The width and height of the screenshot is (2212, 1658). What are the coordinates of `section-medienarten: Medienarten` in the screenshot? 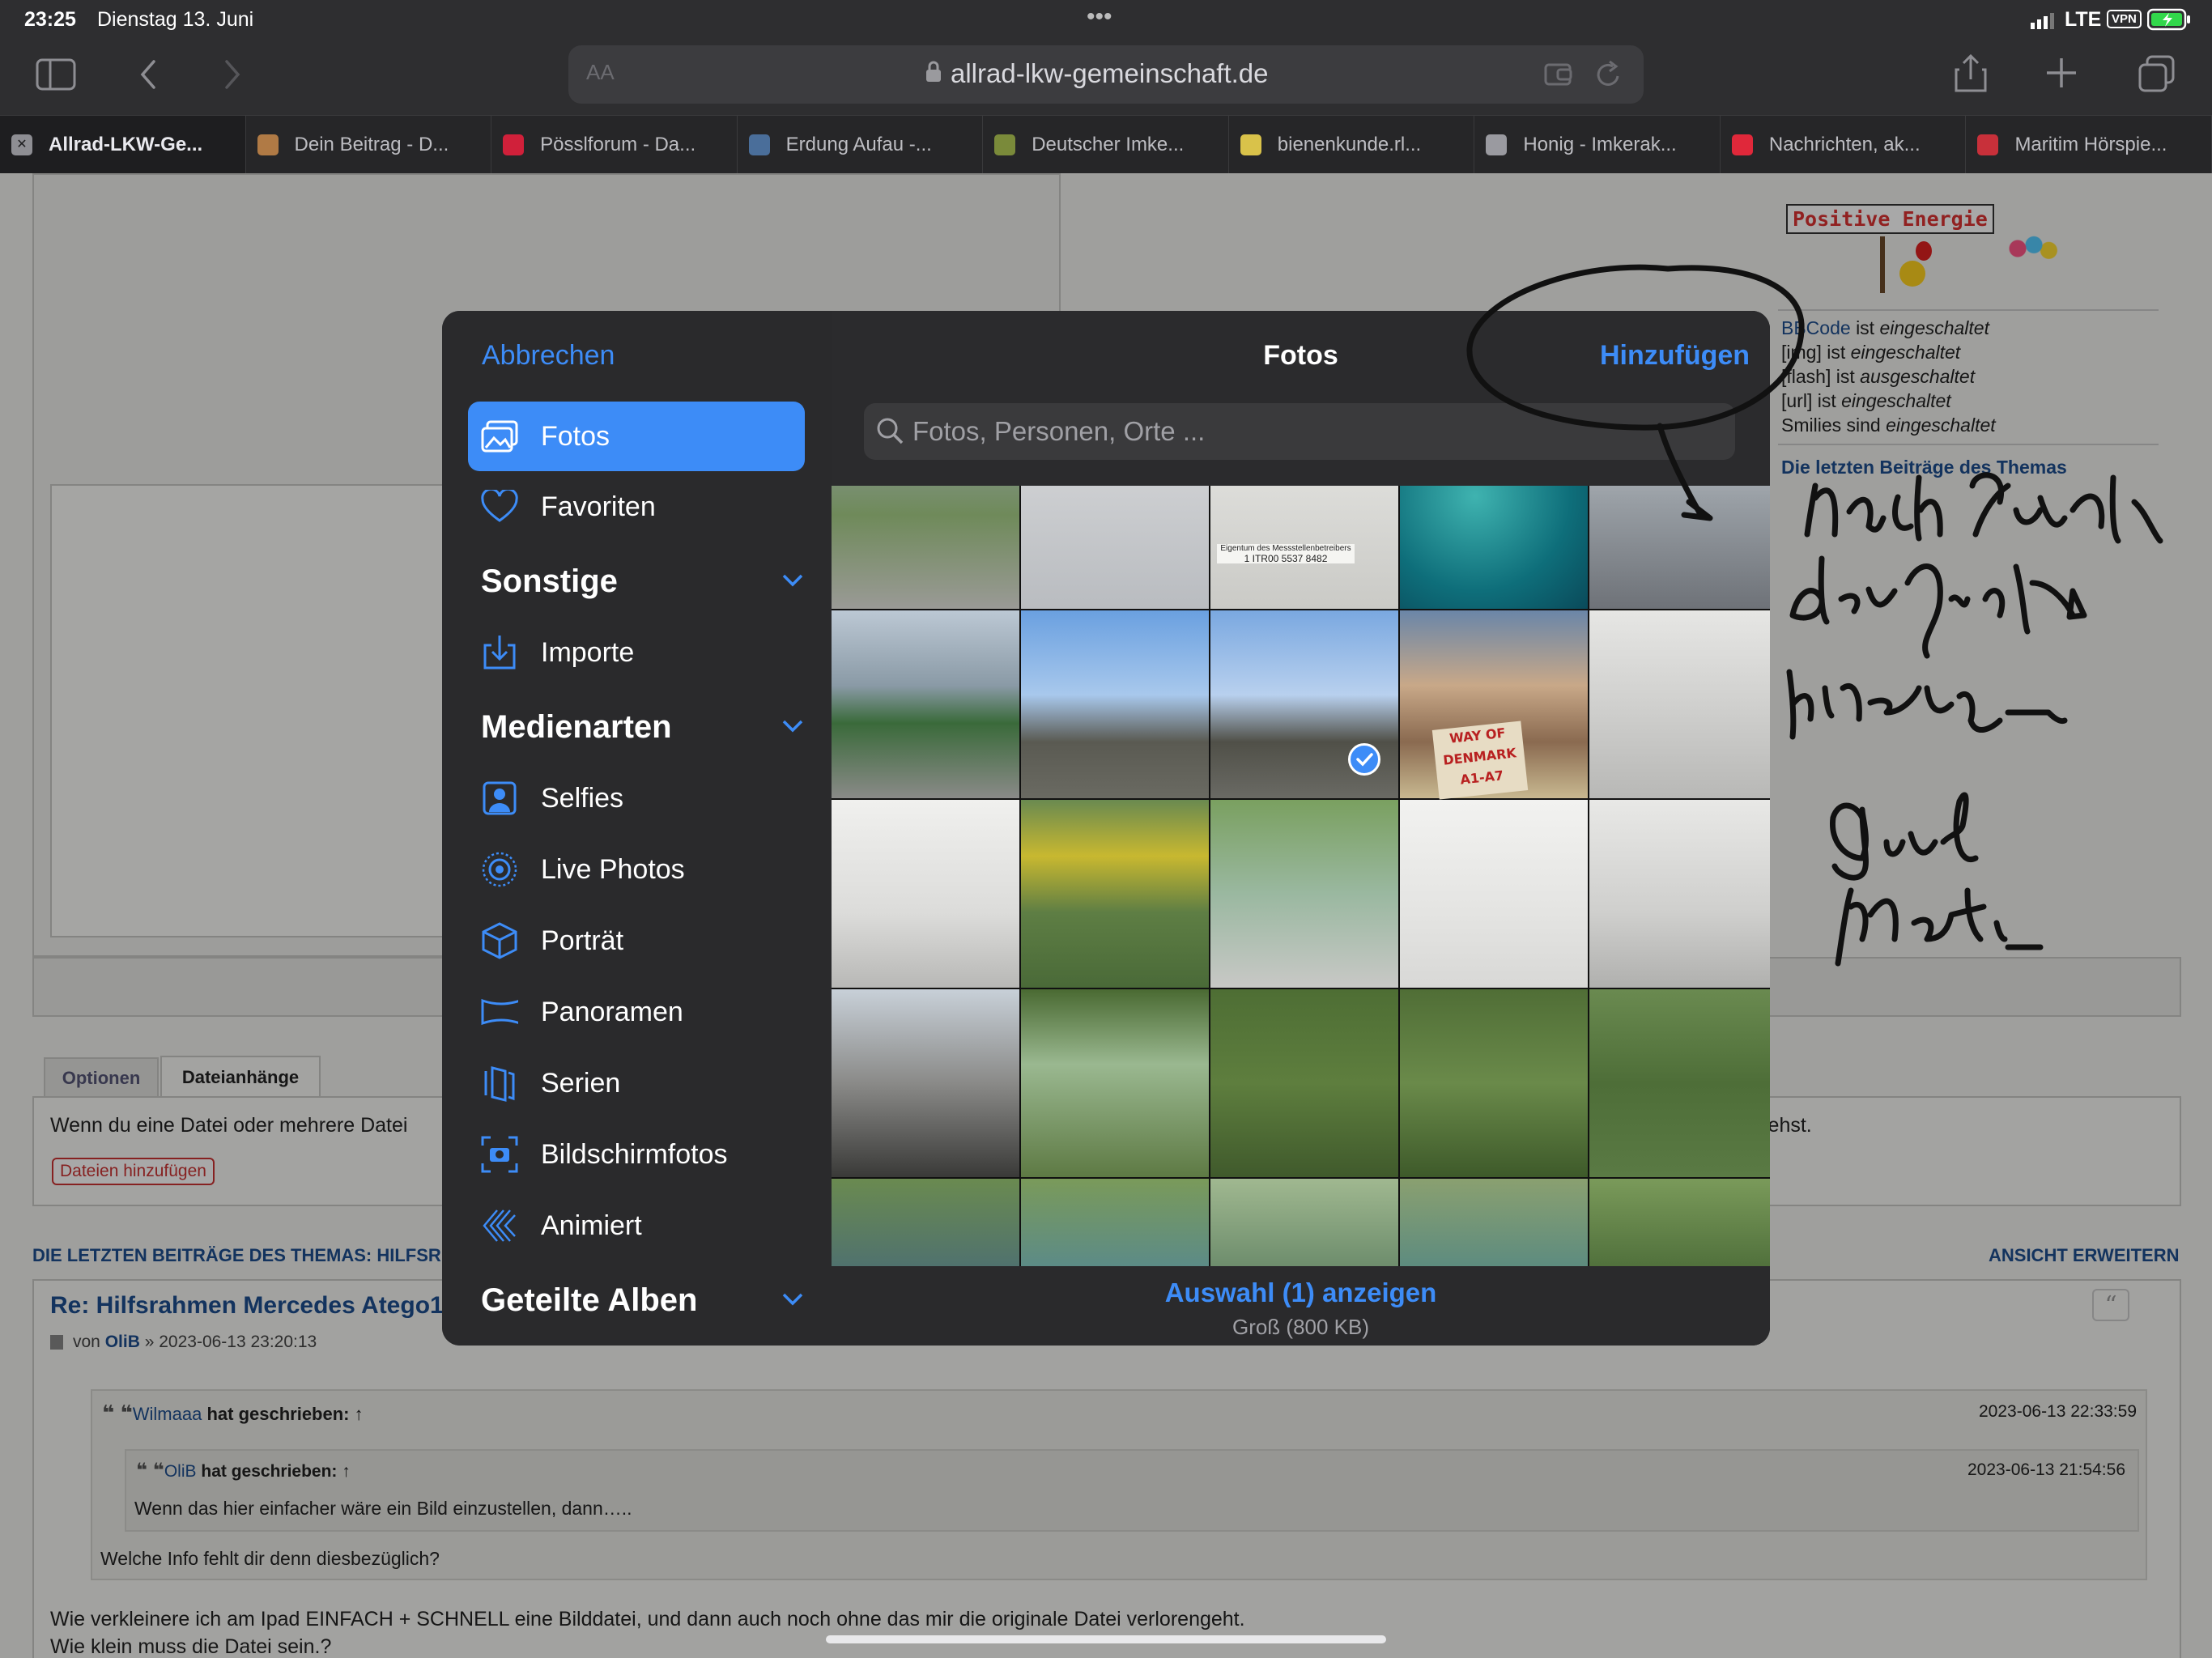 It's located at (643, 727).